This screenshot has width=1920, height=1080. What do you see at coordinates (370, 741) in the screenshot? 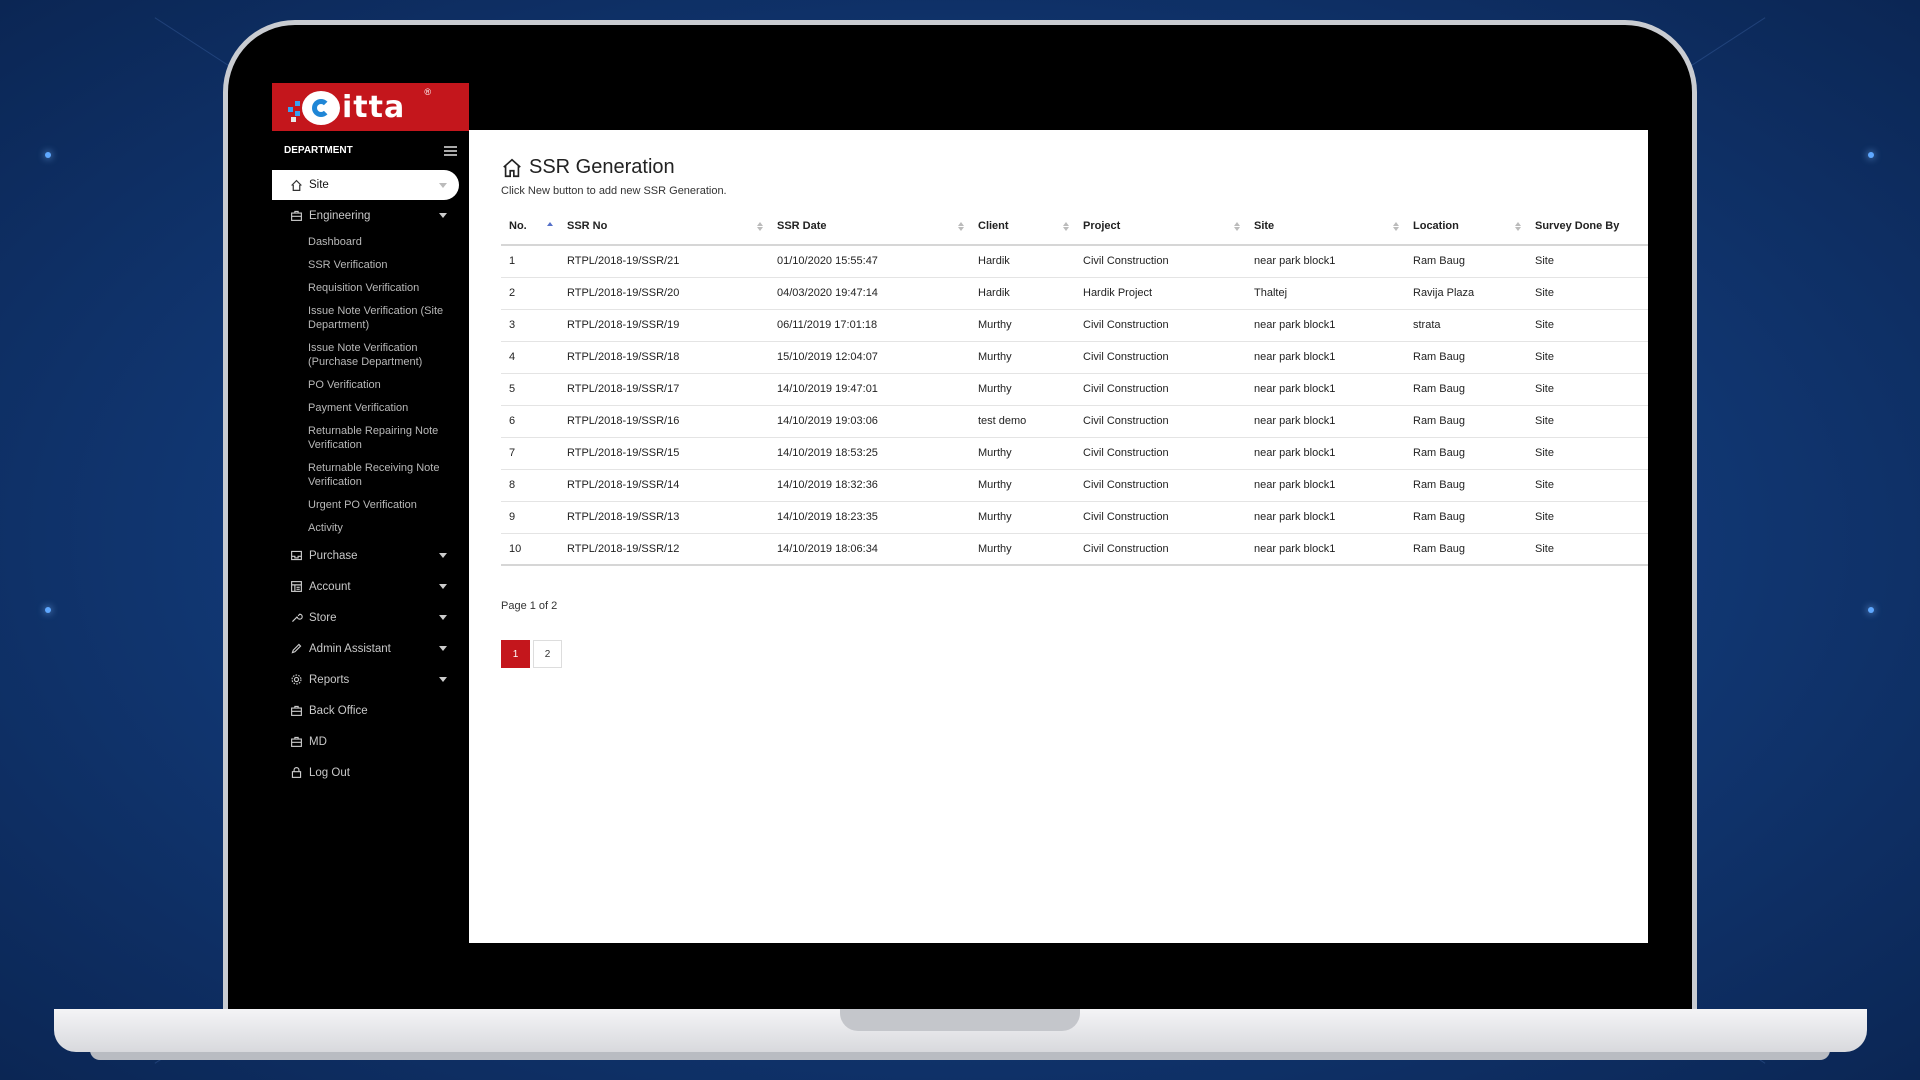
I see `sidebar-item-md: MD` at bounding box center [370, 741].